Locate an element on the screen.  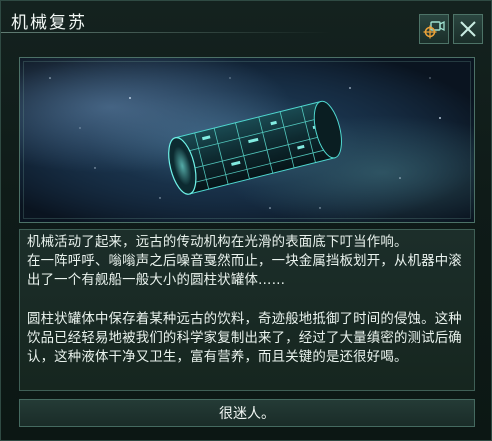
close-button is located at coordinates (468, 29).